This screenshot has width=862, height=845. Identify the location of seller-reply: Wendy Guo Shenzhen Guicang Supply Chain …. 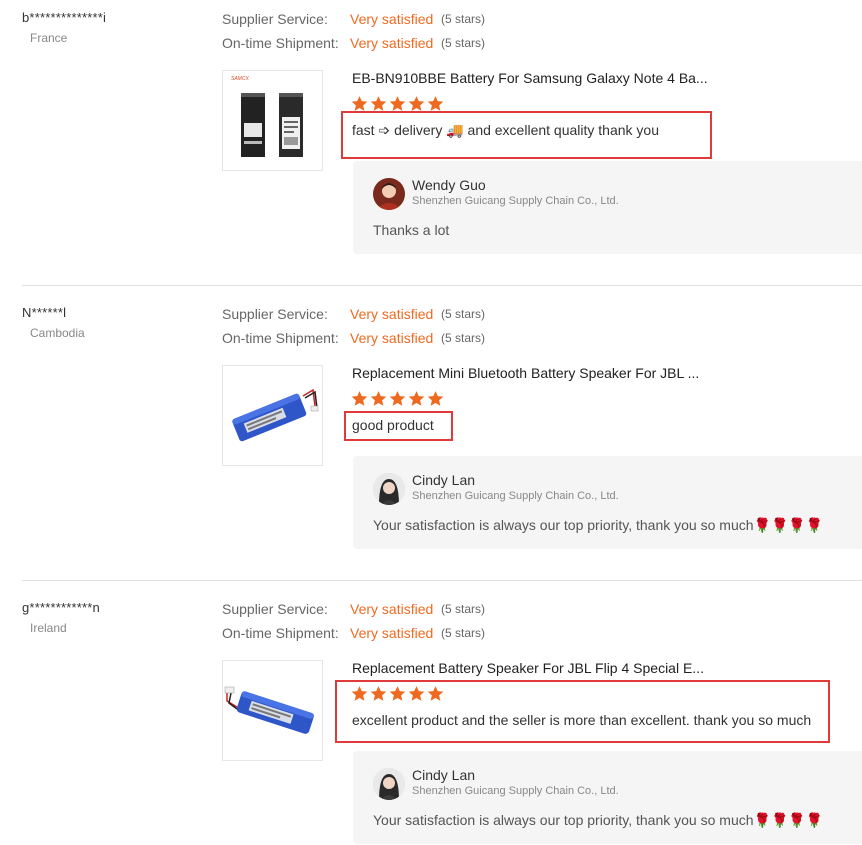
(607, 207).